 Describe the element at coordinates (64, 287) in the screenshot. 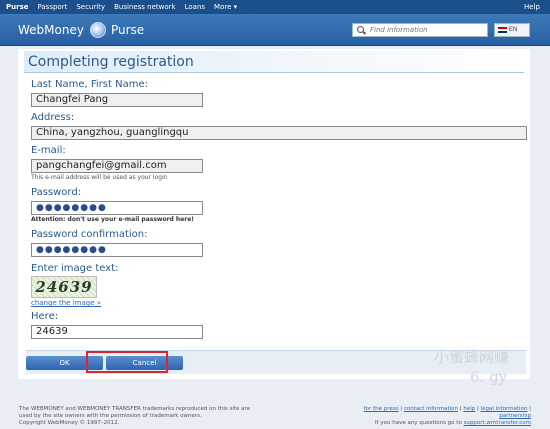

I see `captcha-image: 24639` at that location.